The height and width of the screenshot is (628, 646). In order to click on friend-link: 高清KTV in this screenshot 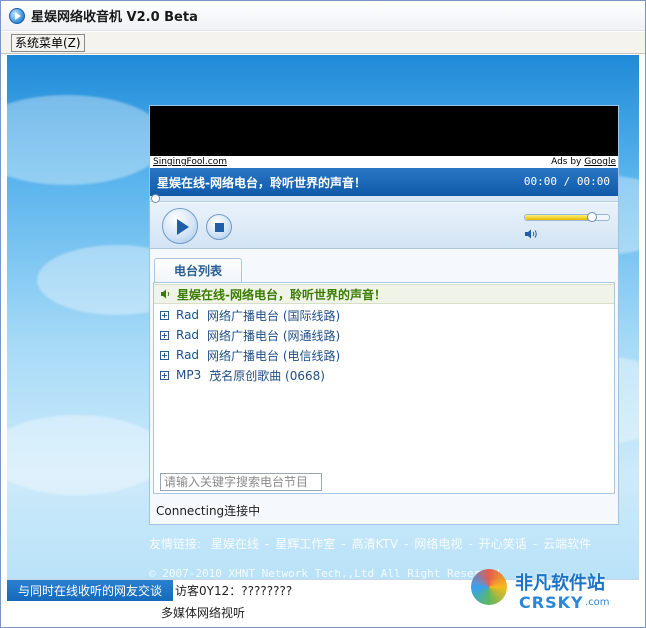, I will do `click(375, 544)`.